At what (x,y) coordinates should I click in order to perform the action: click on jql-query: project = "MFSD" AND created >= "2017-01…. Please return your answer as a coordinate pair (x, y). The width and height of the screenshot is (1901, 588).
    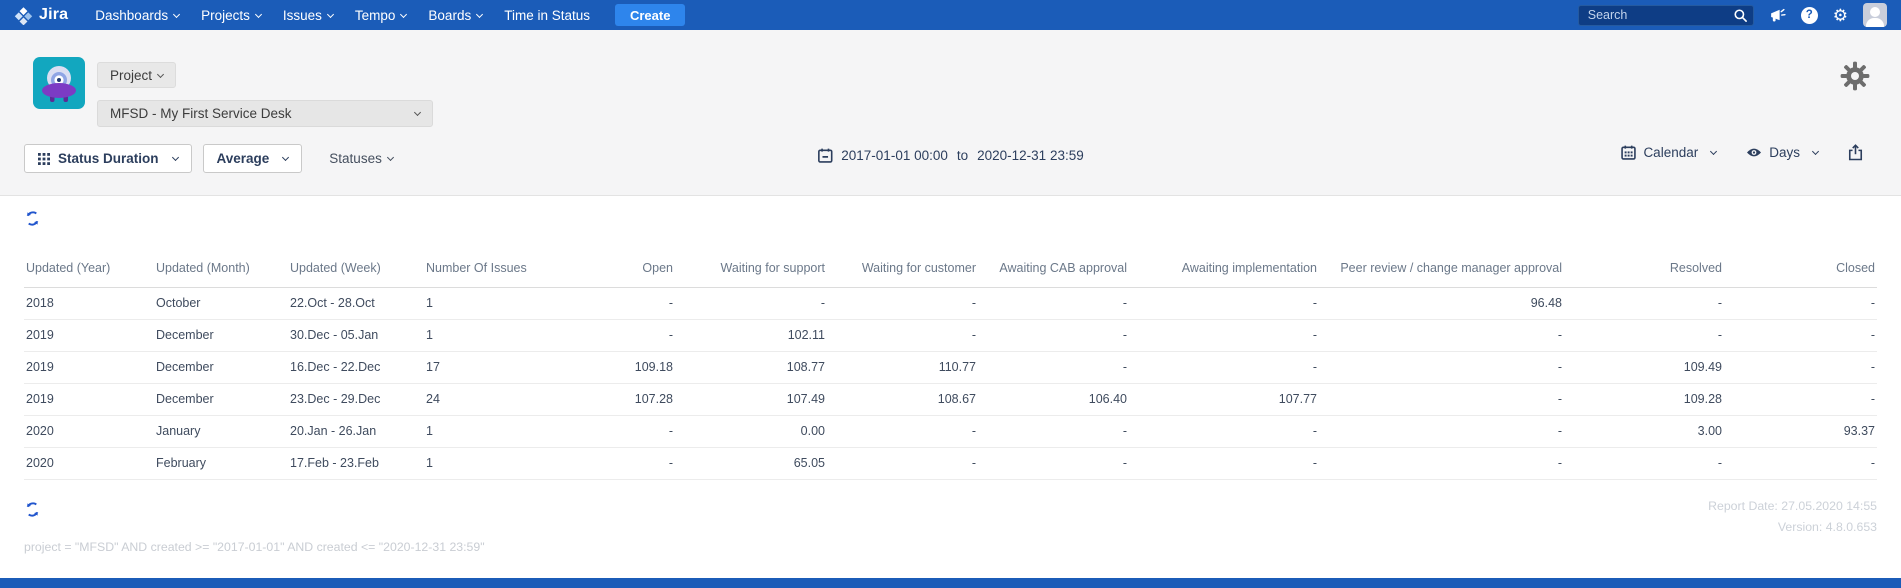
    Looking at the image, I should click on (254, 547).